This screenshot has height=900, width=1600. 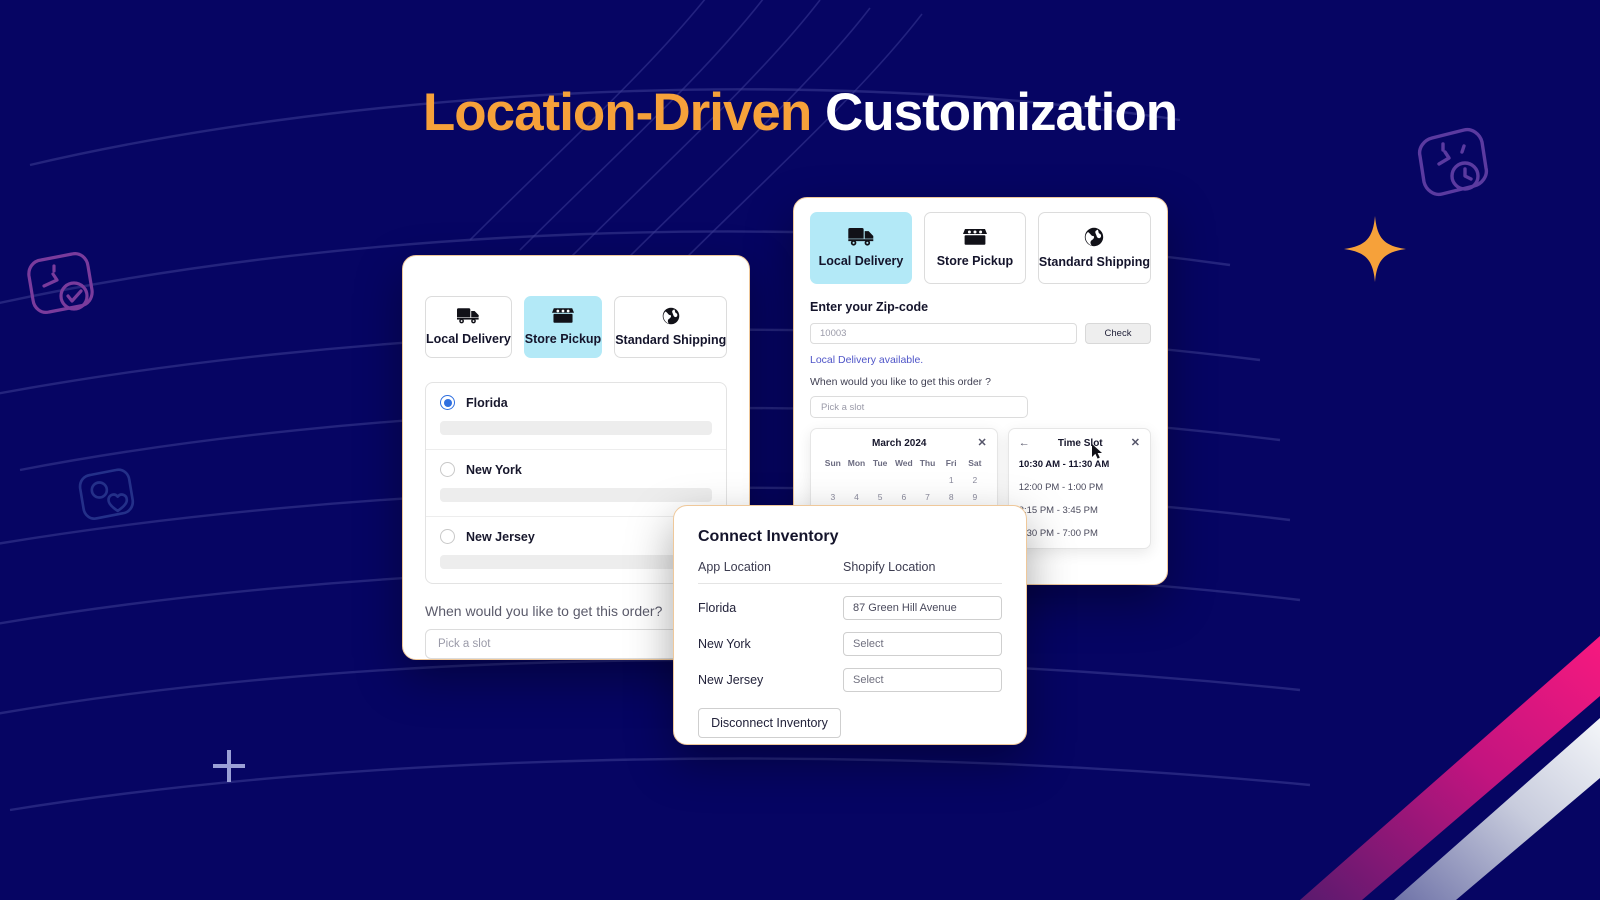 What do you see at coordinates (900, 382) in the screenshot?
I see `order-time-question: When would you like to get this order ?` at bounding box center [900, 382].